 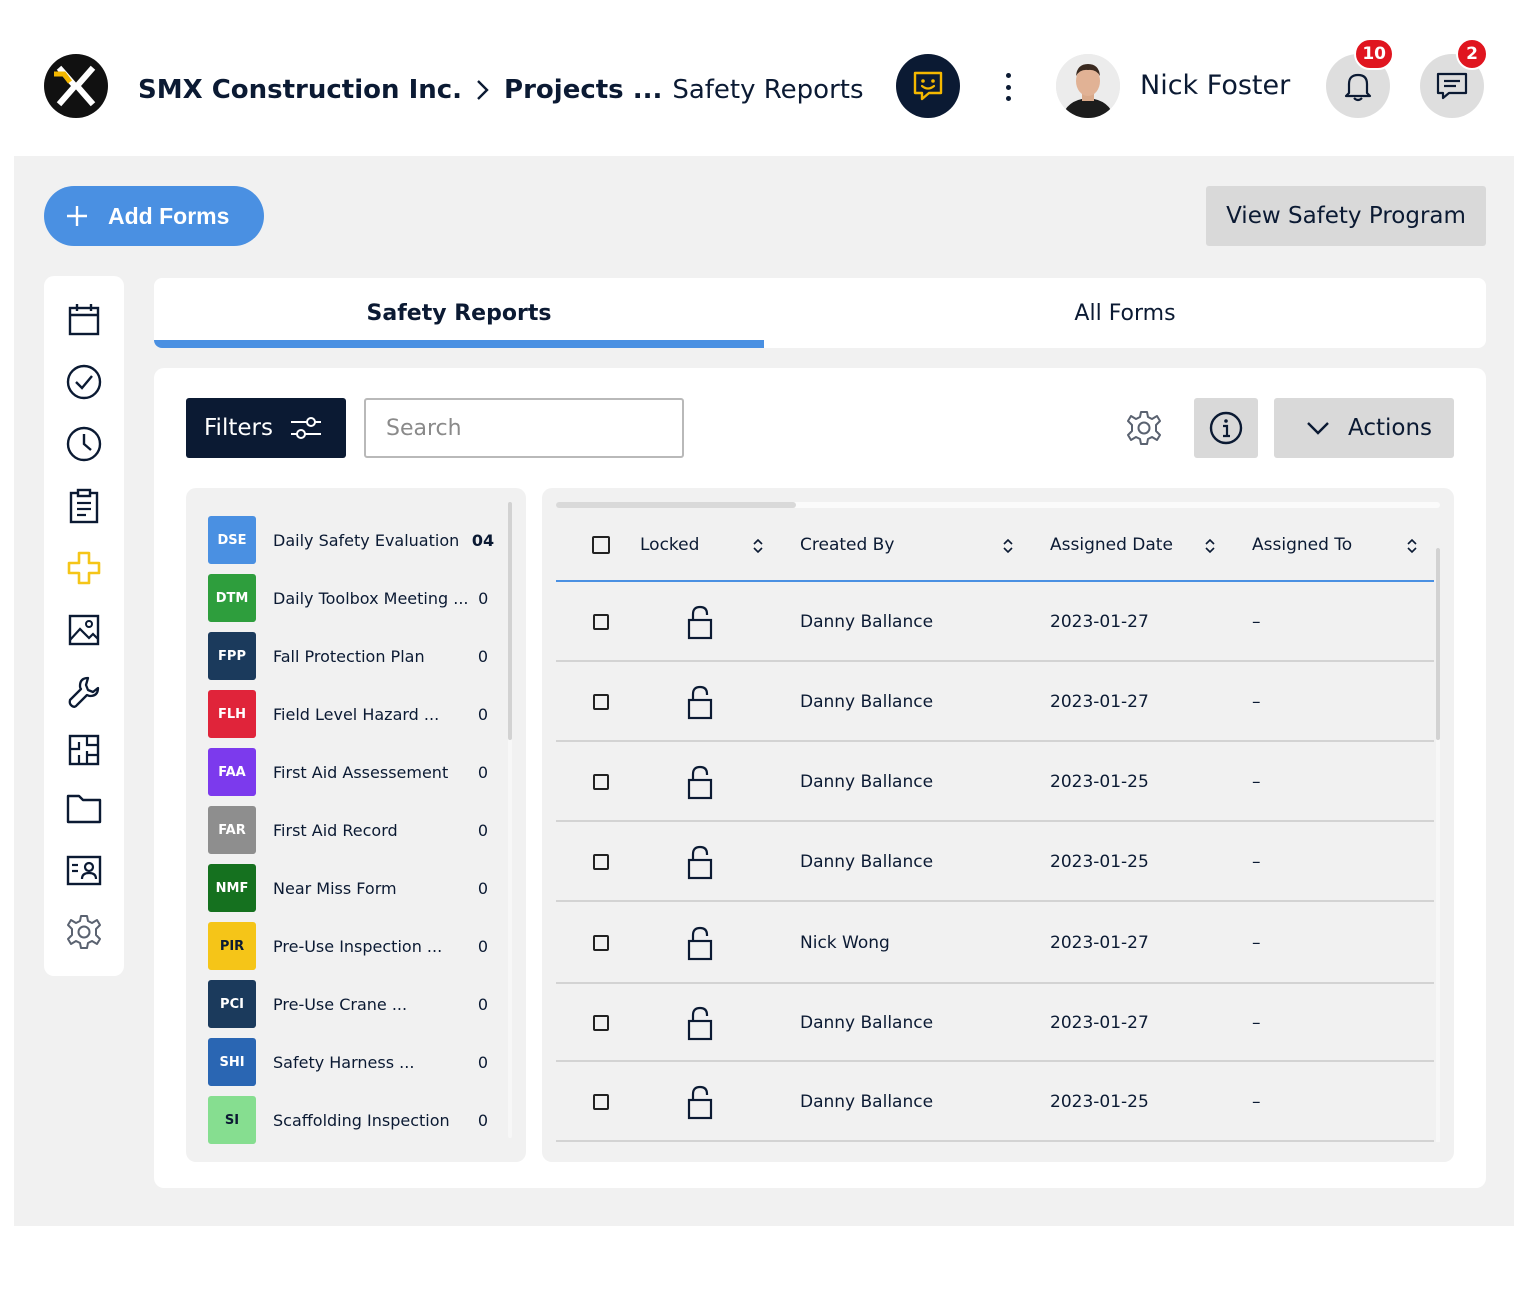 I want to click on settings-gear-icon, so click(x=1144, y=428).